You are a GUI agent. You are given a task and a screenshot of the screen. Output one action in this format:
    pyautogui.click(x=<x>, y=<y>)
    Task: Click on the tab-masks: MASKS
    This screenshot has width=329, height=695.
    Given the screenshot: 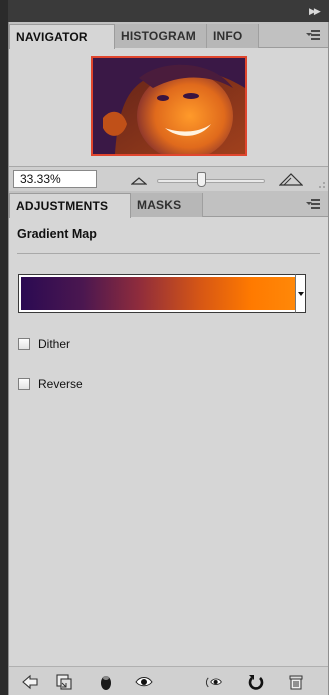 What is the action you would take?
    pyautogui.click(x=167, y=205)
    